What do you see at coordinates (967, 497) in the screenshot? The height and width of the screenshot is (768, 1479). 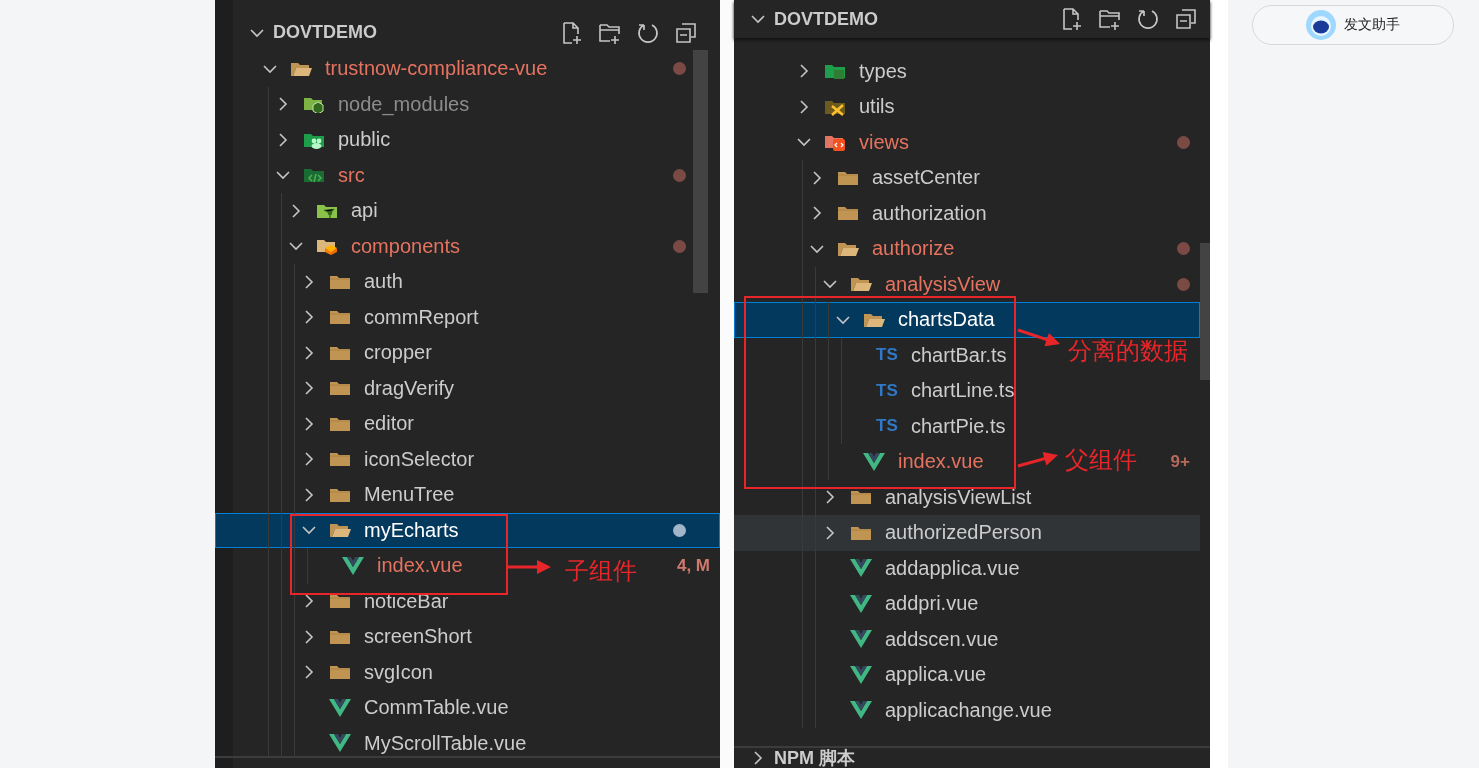 I see `tree-item: analysisViewList` at bounding box center [967, 497].